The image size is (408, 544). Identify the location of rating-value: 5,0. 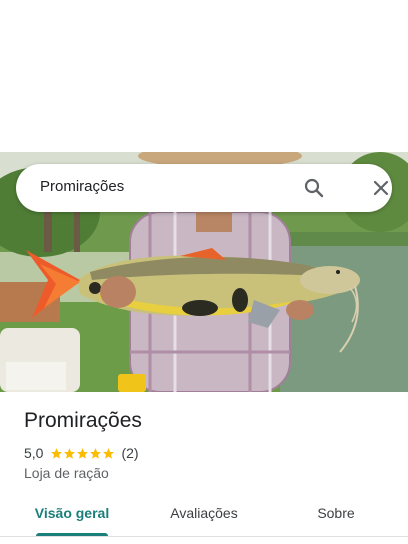
(34, 453).